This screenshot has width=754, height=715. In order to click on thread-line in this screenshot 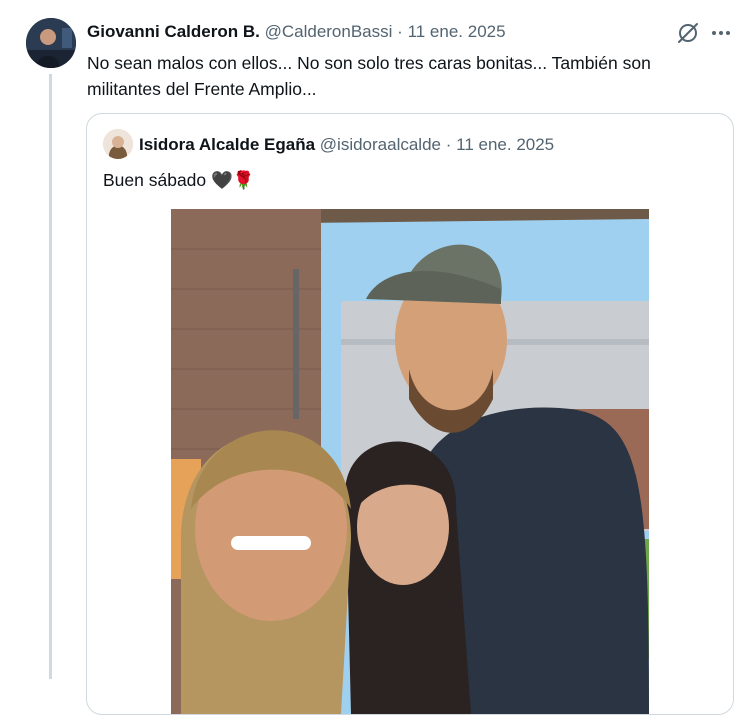, I will do `click(50, 376)`.